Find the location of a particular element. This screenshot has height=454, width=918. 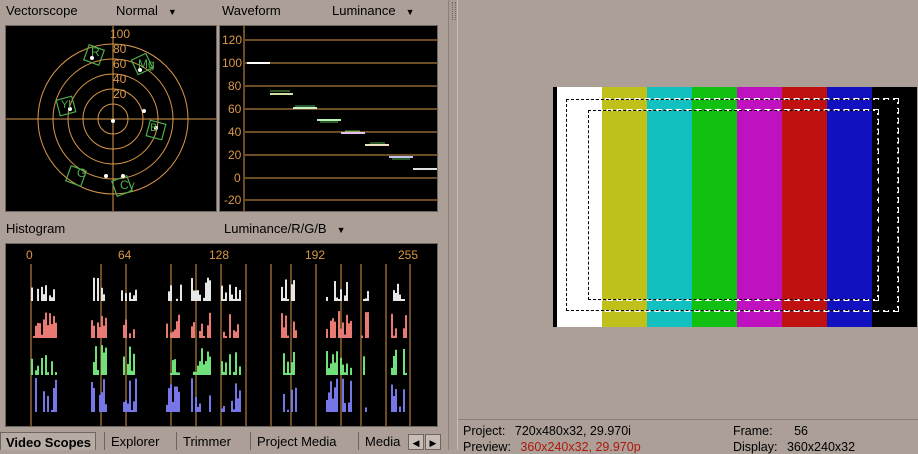

histogram-tick-label: 0 is located at coordinates (29, 255).